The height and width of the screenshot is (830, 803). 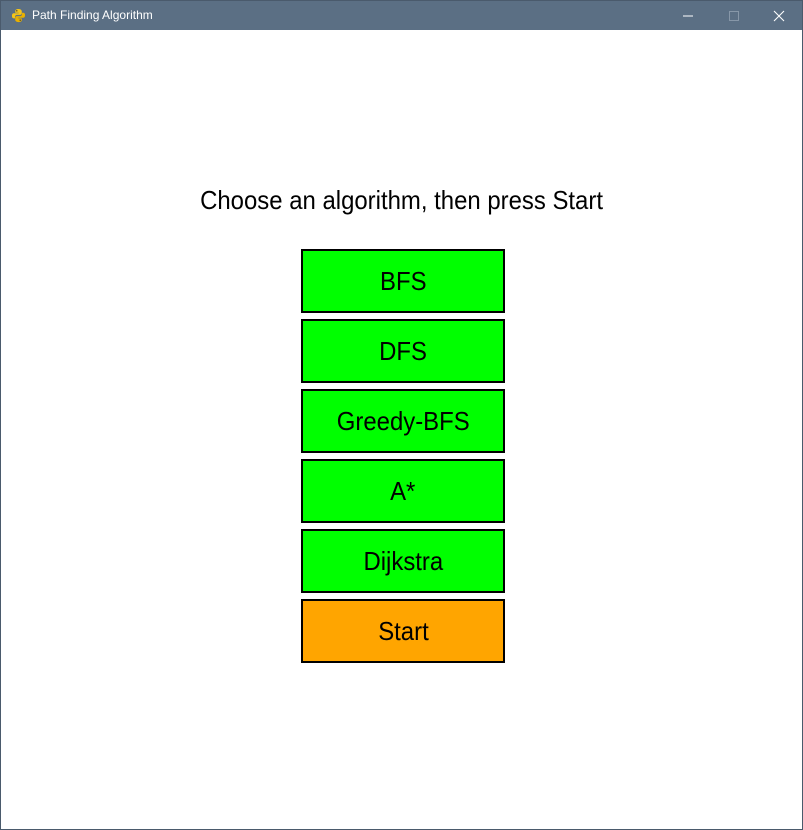 I want to click on python-snake-icon, so click(x=18, y=15).